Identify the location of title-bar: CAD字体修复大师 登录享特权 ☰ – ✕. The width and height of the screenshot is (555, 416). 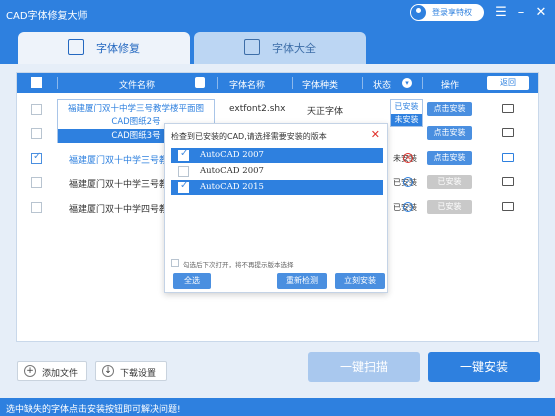
(277, 14).